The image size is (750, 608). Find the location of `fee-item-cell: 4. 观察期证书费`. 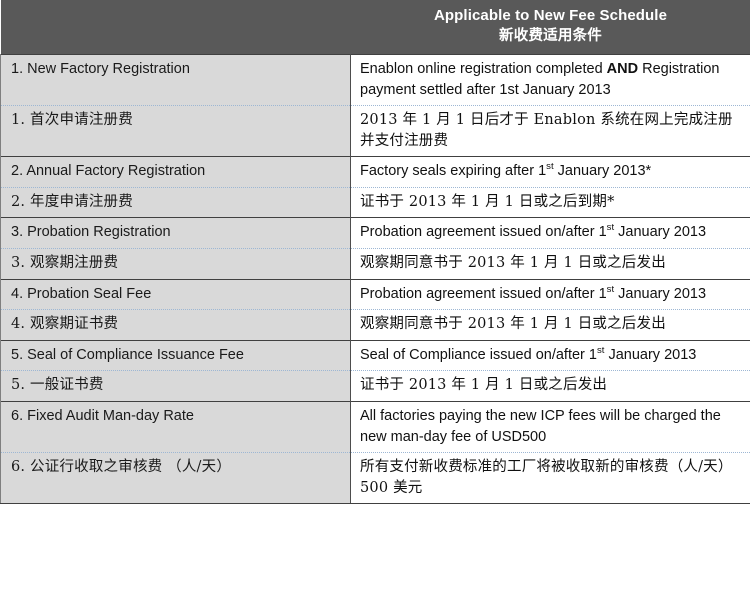

fee-item-cell: 4. 观察期证书费 is located at coordinates (175, 325).